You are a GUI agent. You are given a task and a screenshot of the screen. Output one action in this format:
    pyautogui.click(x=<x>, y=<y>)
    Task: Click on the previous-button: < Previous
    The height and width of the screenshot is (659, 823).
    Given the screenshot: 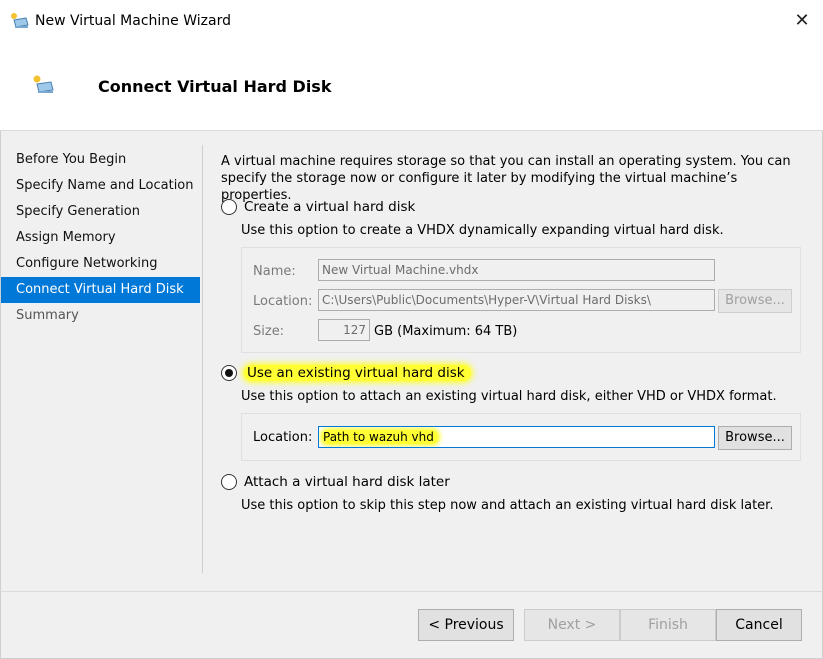 What is the action you would take?
    pyautogui.click(x=466, y=625)
    